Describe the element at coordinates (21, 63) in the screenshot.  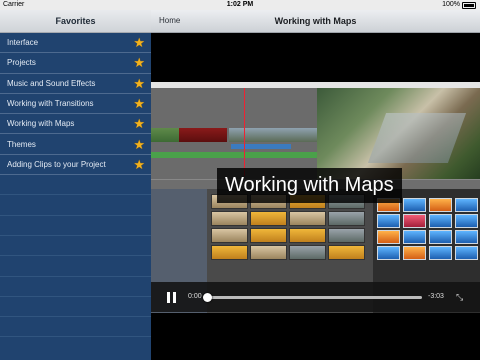
I see `sidebar-item-label: Projects` at that location.